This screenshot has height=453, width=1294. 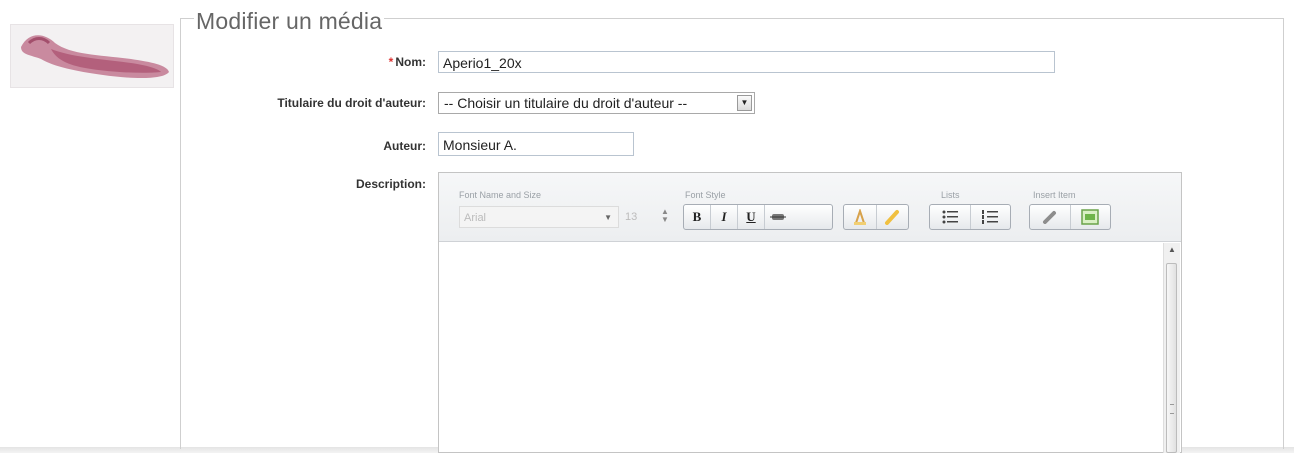 I want to click on nom-input: Aperio1_20x, so click(x=746, y=62).